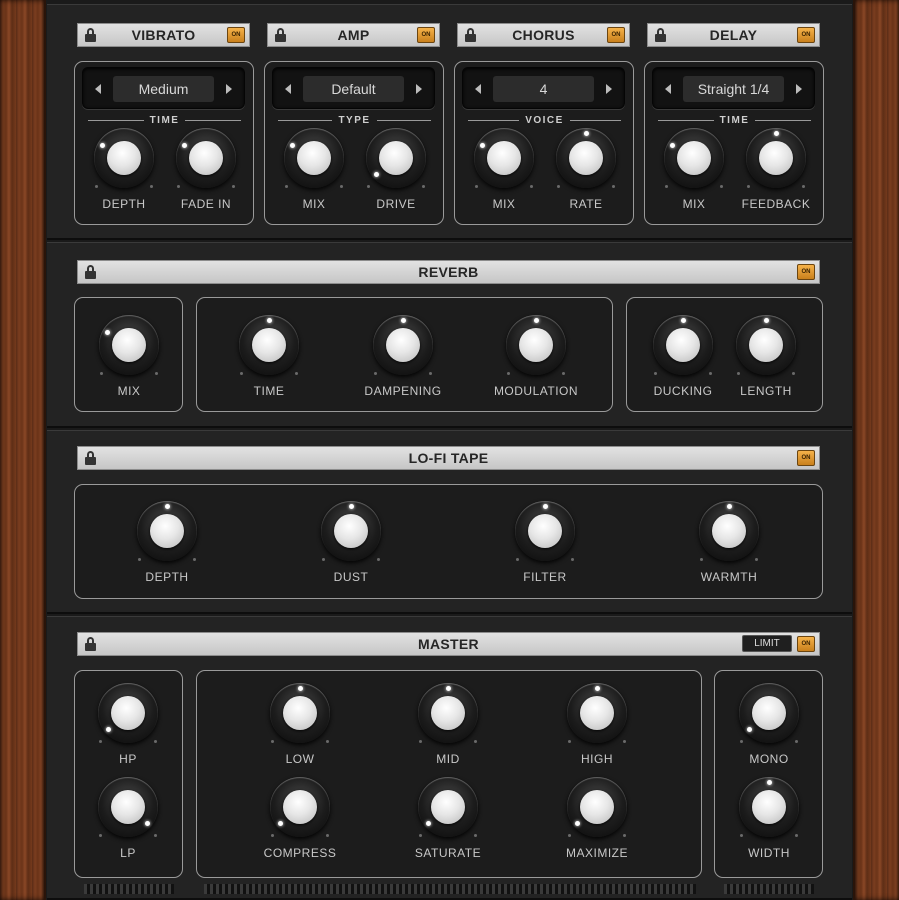 This screenshot has height=900, width=899. Describe the element at coordinates (448, 458) in the screenshot. I see `lofi-titlebar: LO-FI TAPE ON` at that location.